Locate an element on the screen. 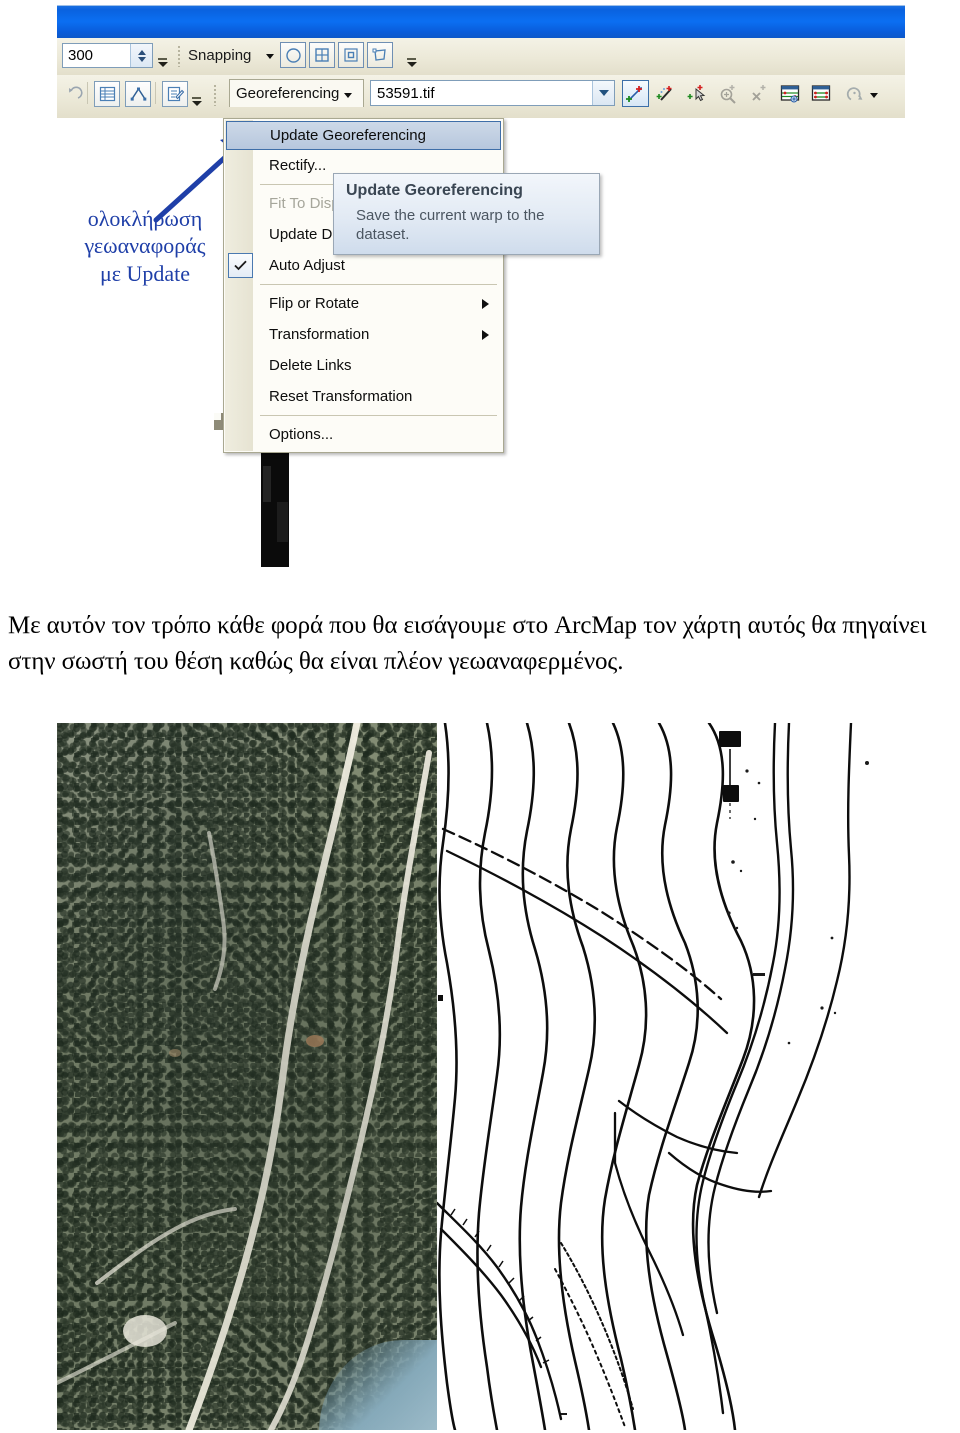  attributes-button is located at coordinates (107, 94).